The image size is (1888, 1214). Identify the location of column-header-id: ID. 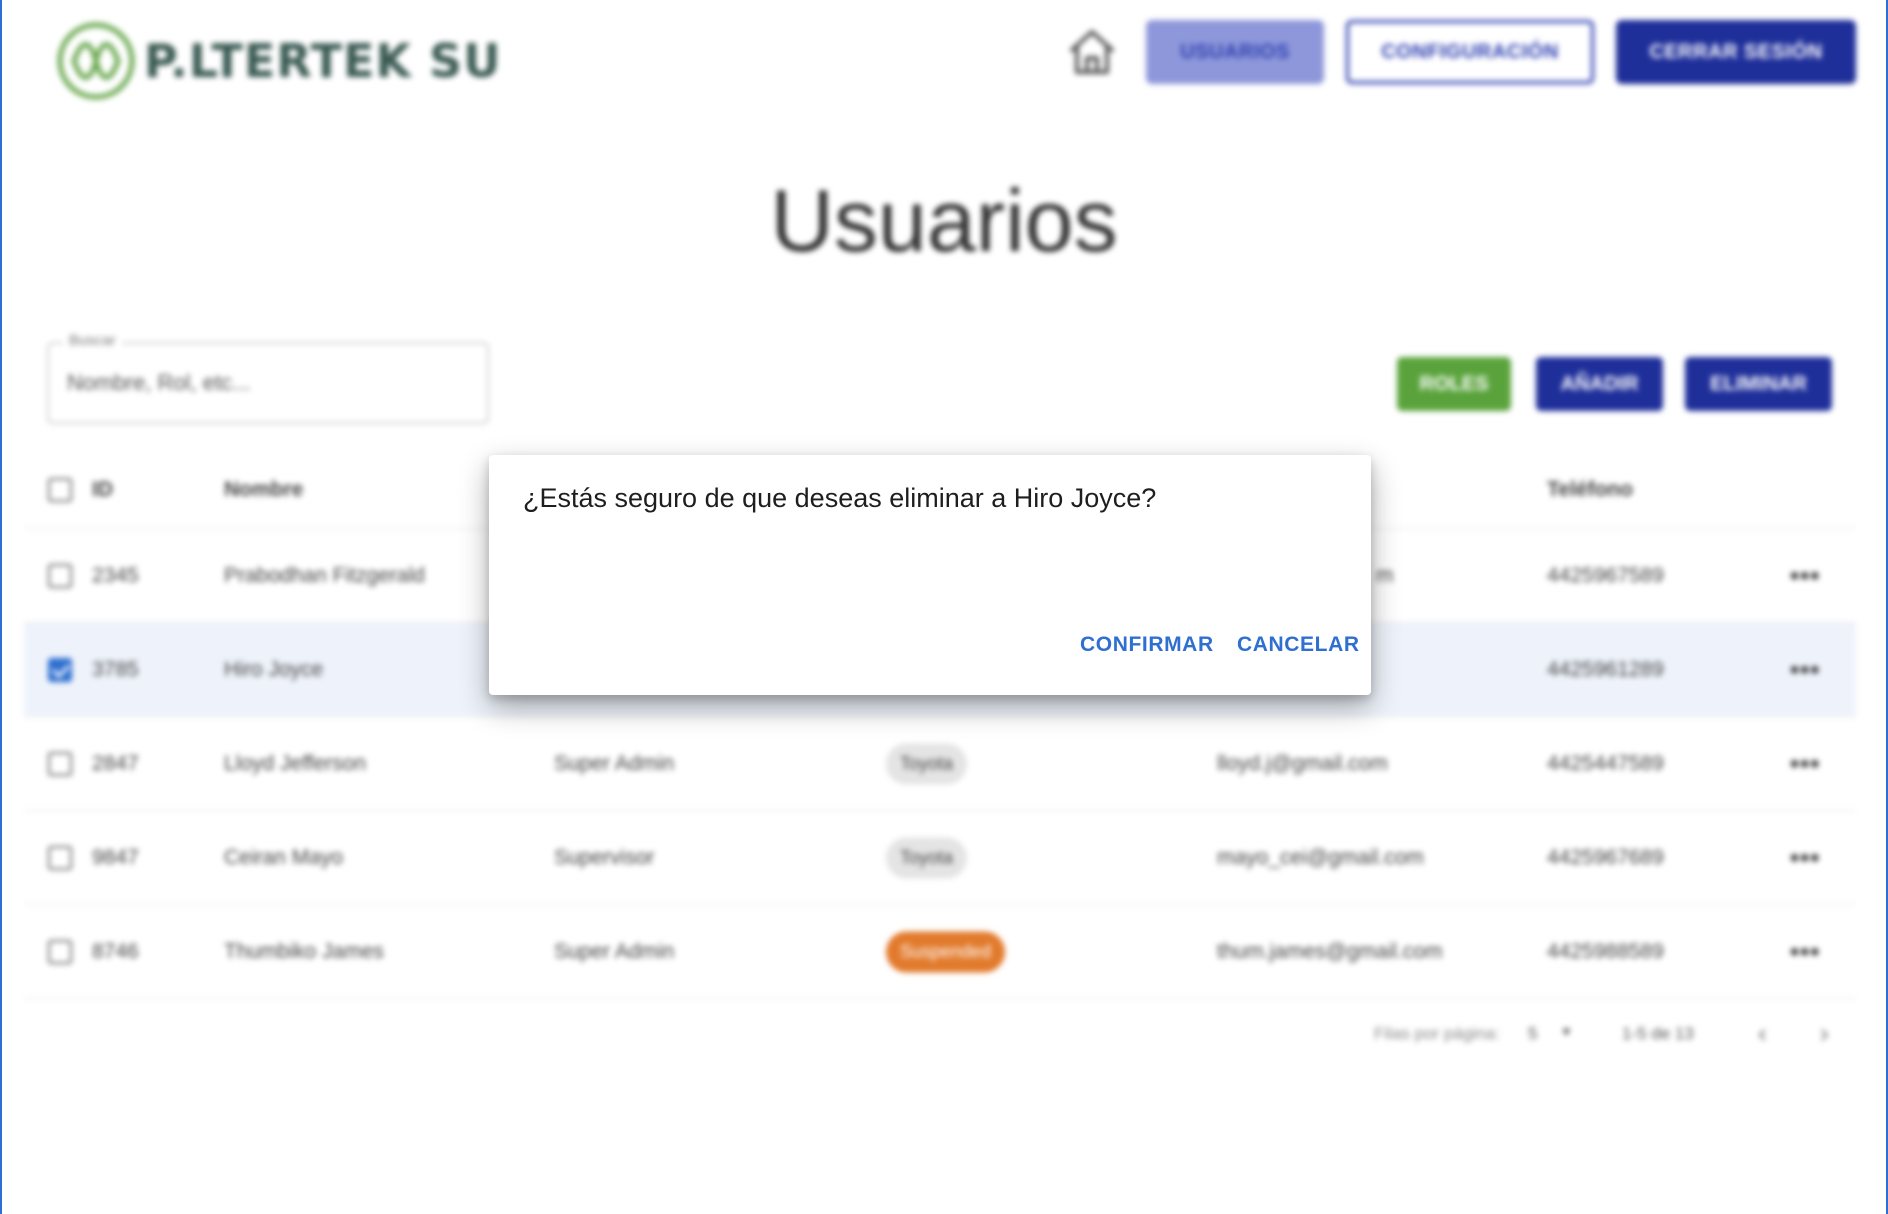
(102, 490).